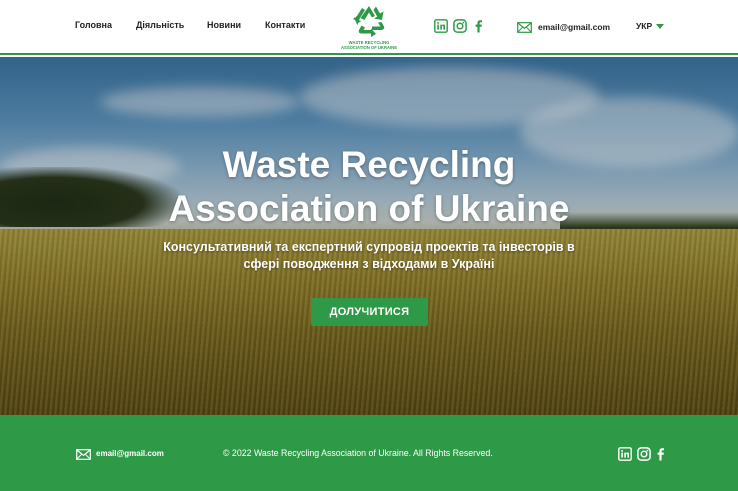 The image size is (738, 491). I want to click on language-selector: УКР, so click(644, 26).